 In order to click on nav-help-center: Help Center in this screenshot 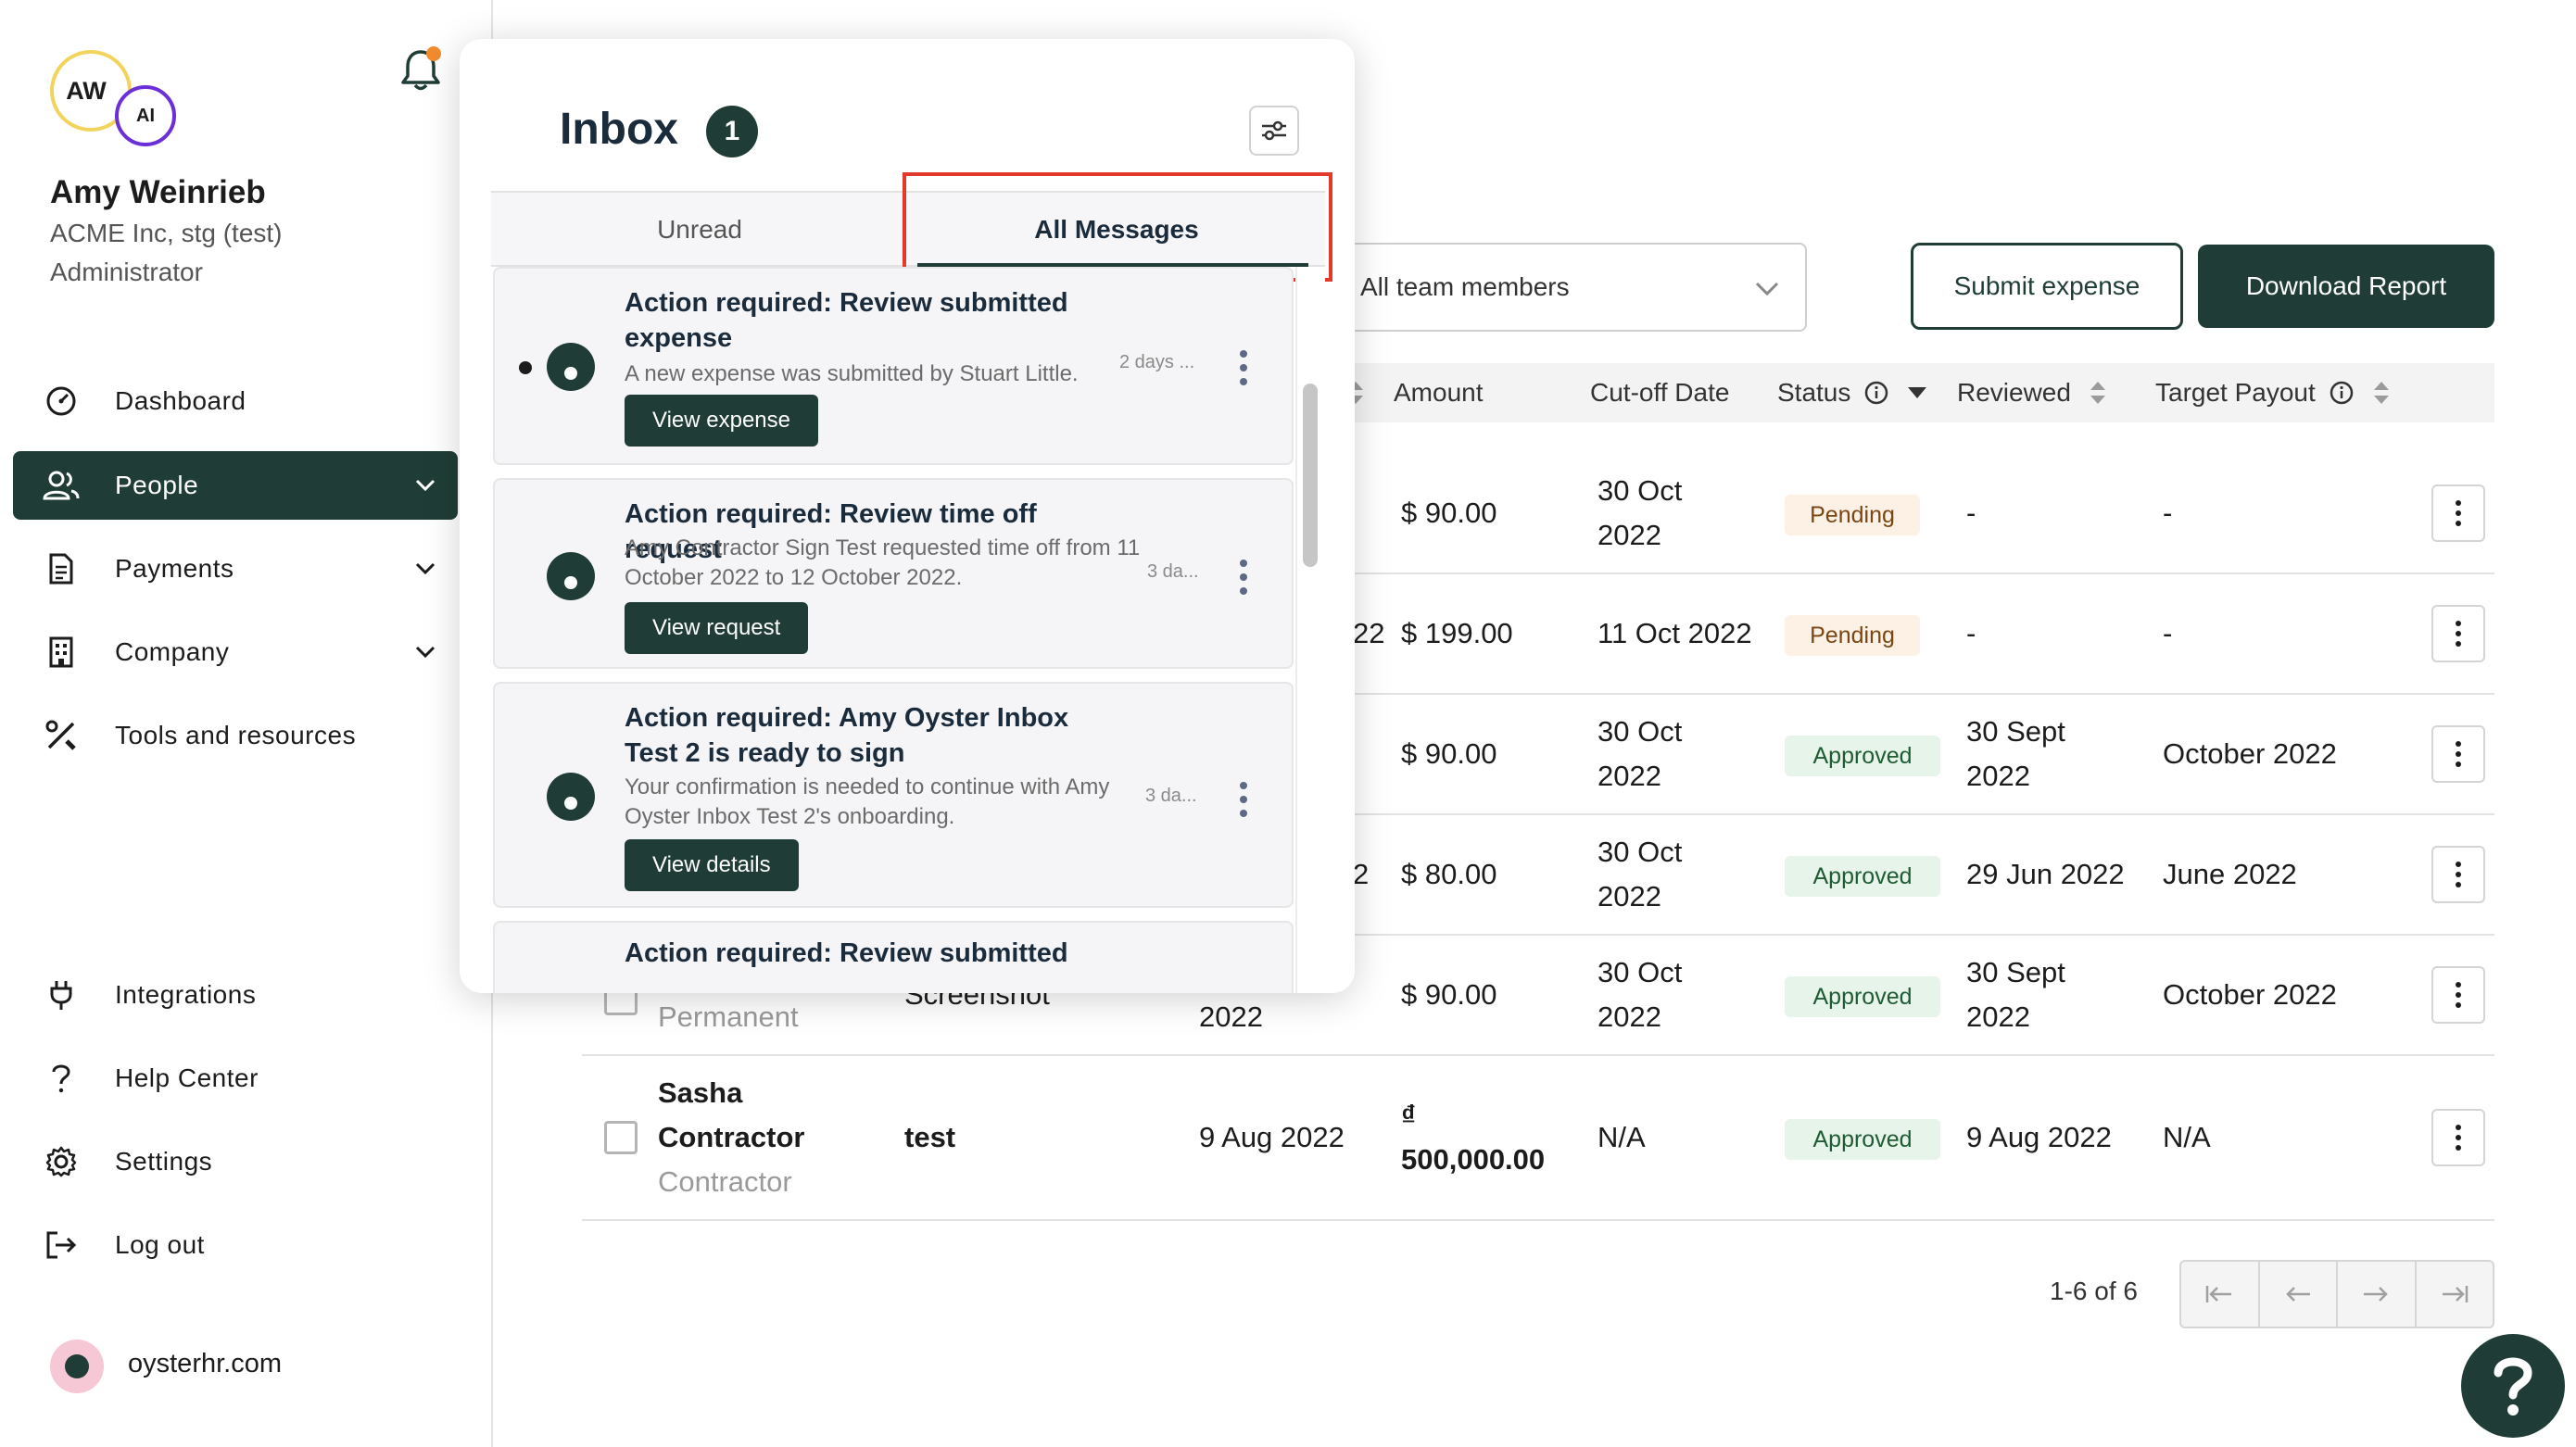, I will do `click(235, 1078)`.